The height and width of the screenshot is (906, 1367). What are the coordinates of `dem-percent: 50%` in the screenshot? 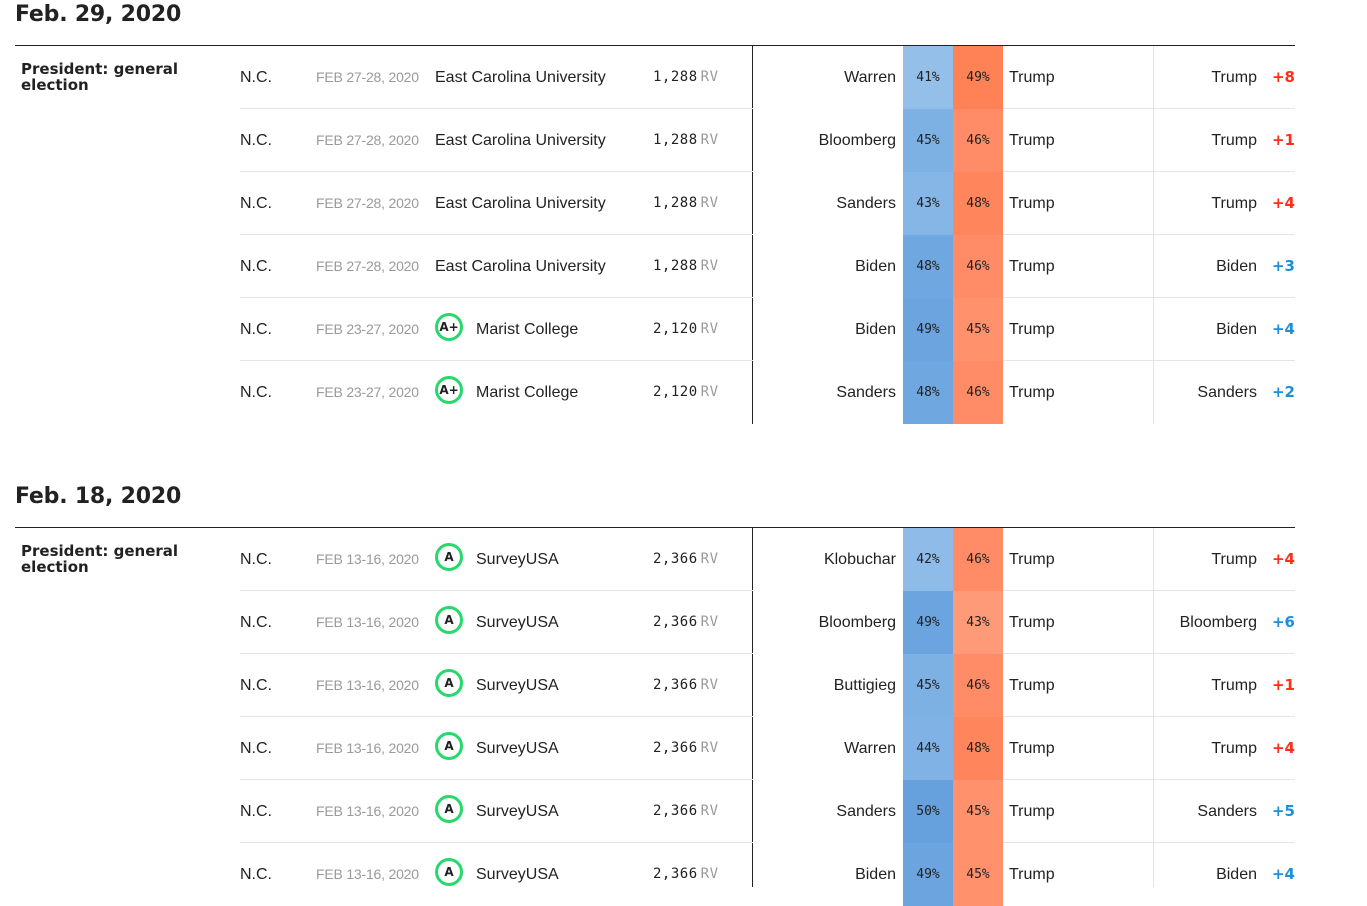 It's located at (928, 811).